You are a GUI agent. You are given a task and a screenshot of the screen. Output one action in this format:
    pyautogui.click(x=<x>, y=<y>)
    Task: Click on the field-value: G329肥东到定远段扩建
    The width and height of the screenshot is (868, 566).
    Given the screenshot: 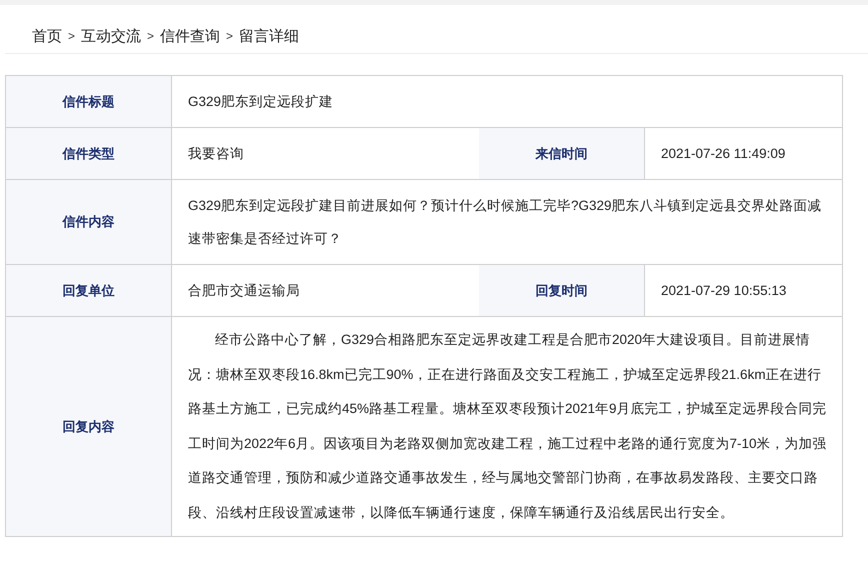 What is the action you would take?
    pyautogui.click(x=261, y=102)
    